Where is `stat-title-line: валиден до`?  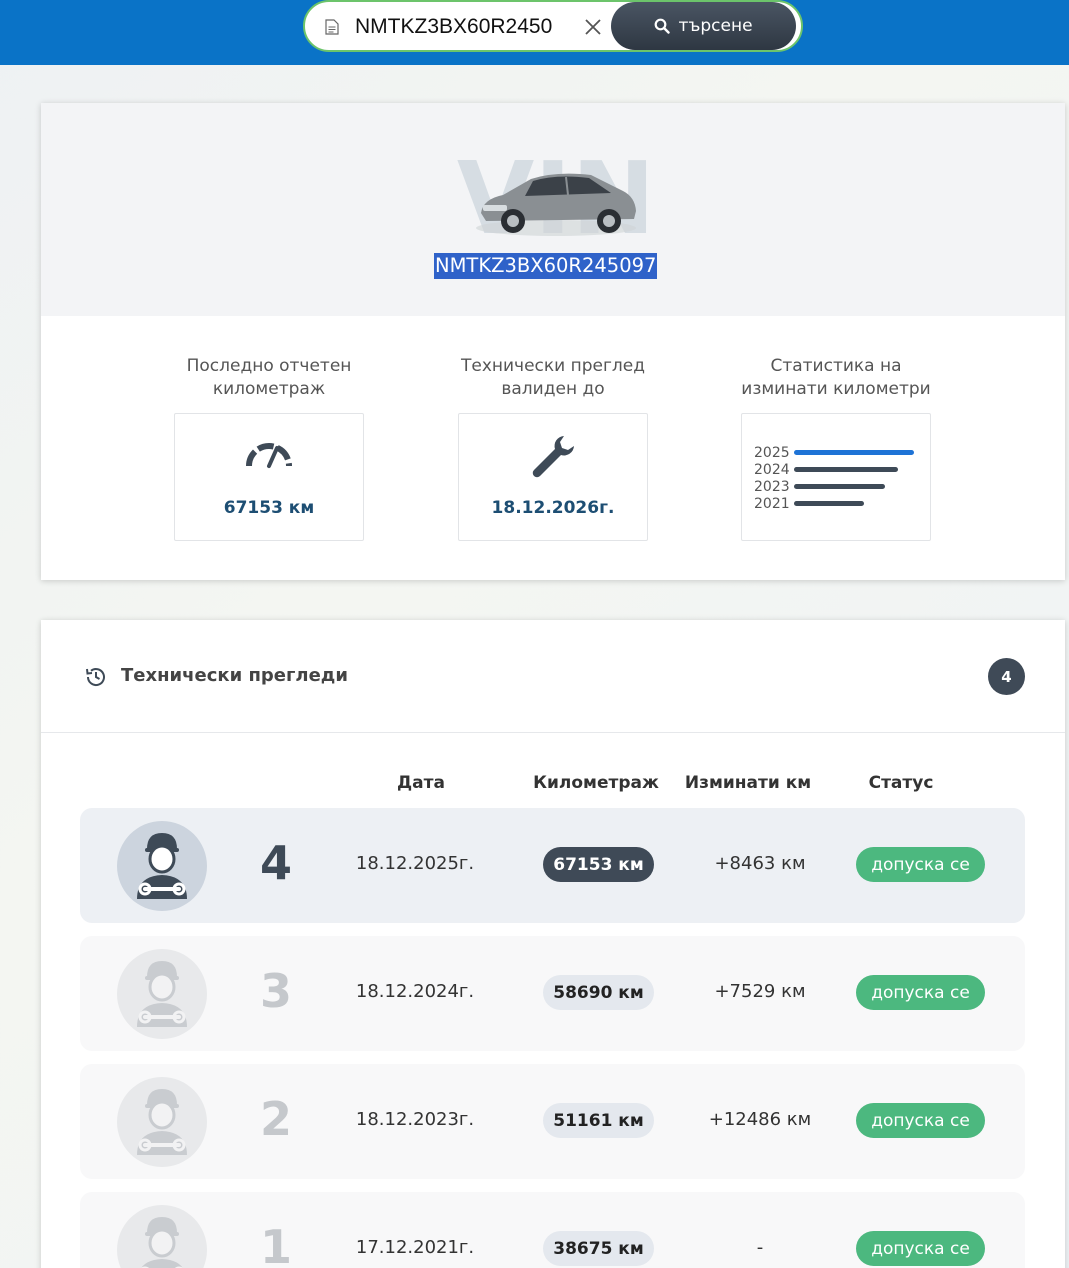
stat-title-line: валиден до is located at coordinates (553, 389).